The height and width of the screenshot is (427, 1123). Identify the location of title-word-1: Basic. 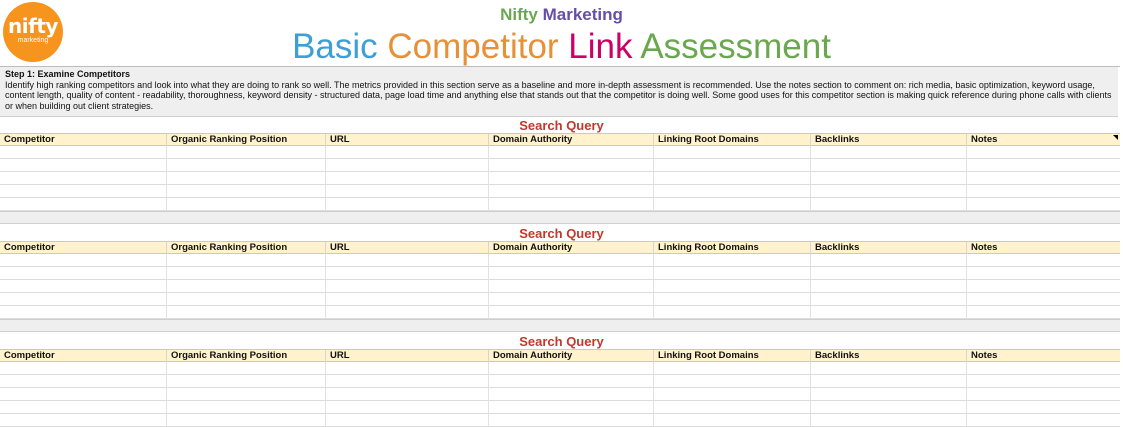
(335, 46).